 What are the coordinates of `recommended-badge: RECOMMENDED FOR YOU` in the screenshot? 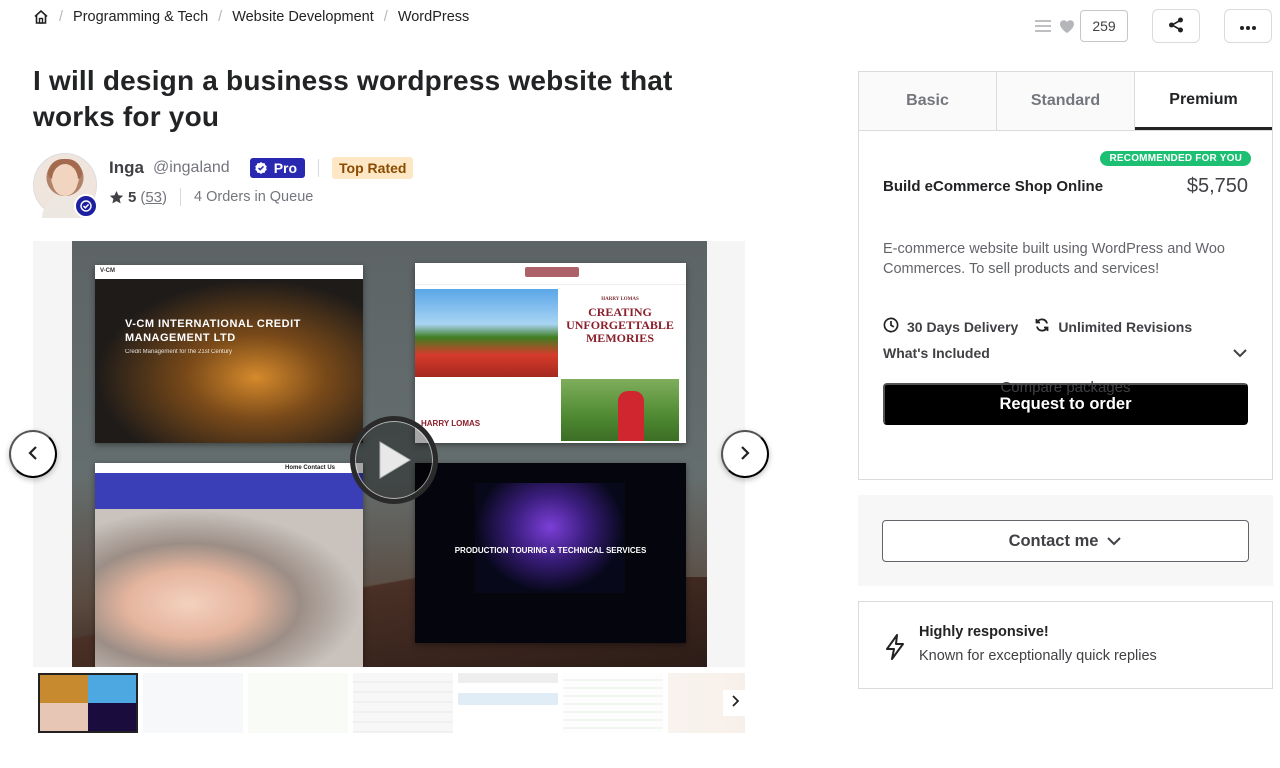 It's located at (1175, 158).